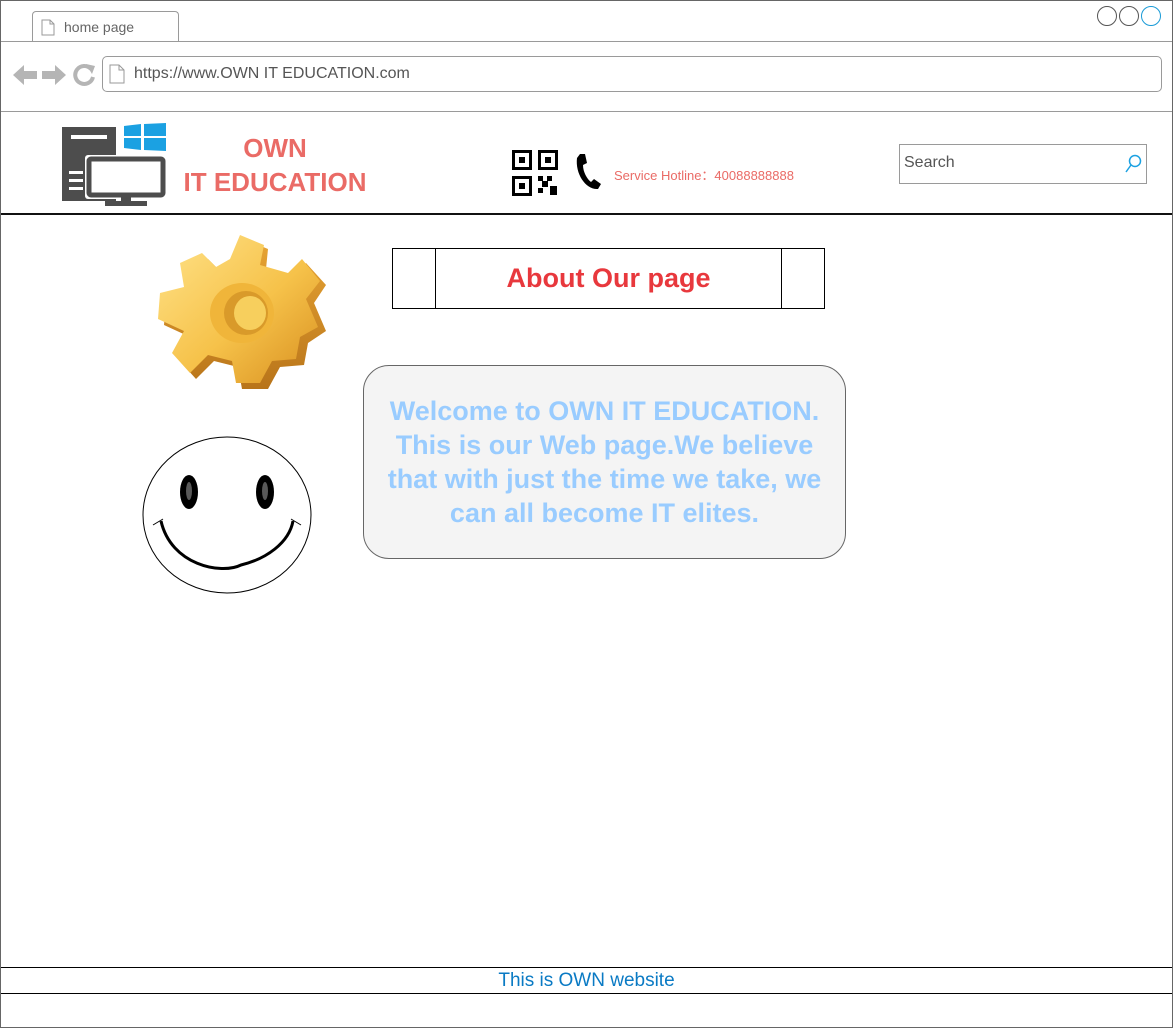 This screenshot has width=1173, height=1028. I want to click on about-title: About Our page, so click(608, 278).